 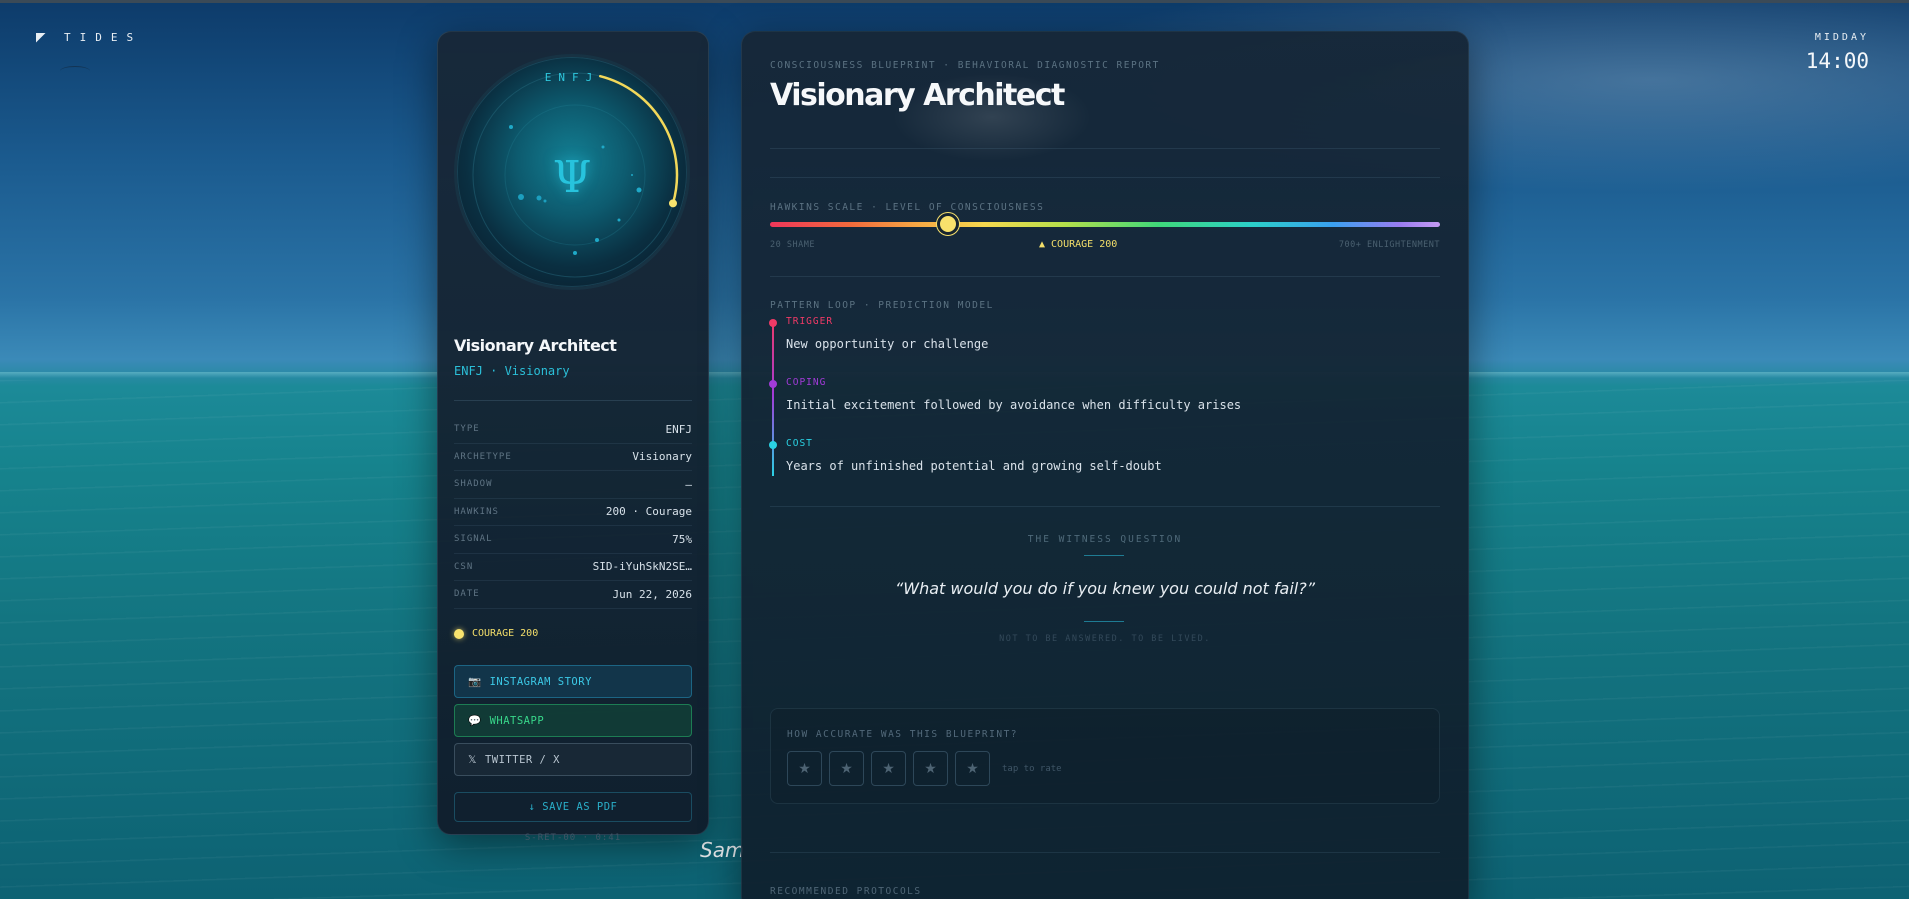 What do you see at coordinates (1105, 224) in the screenshot?
I see `hawkins-scale-track` at bounding box center [1105, 224].